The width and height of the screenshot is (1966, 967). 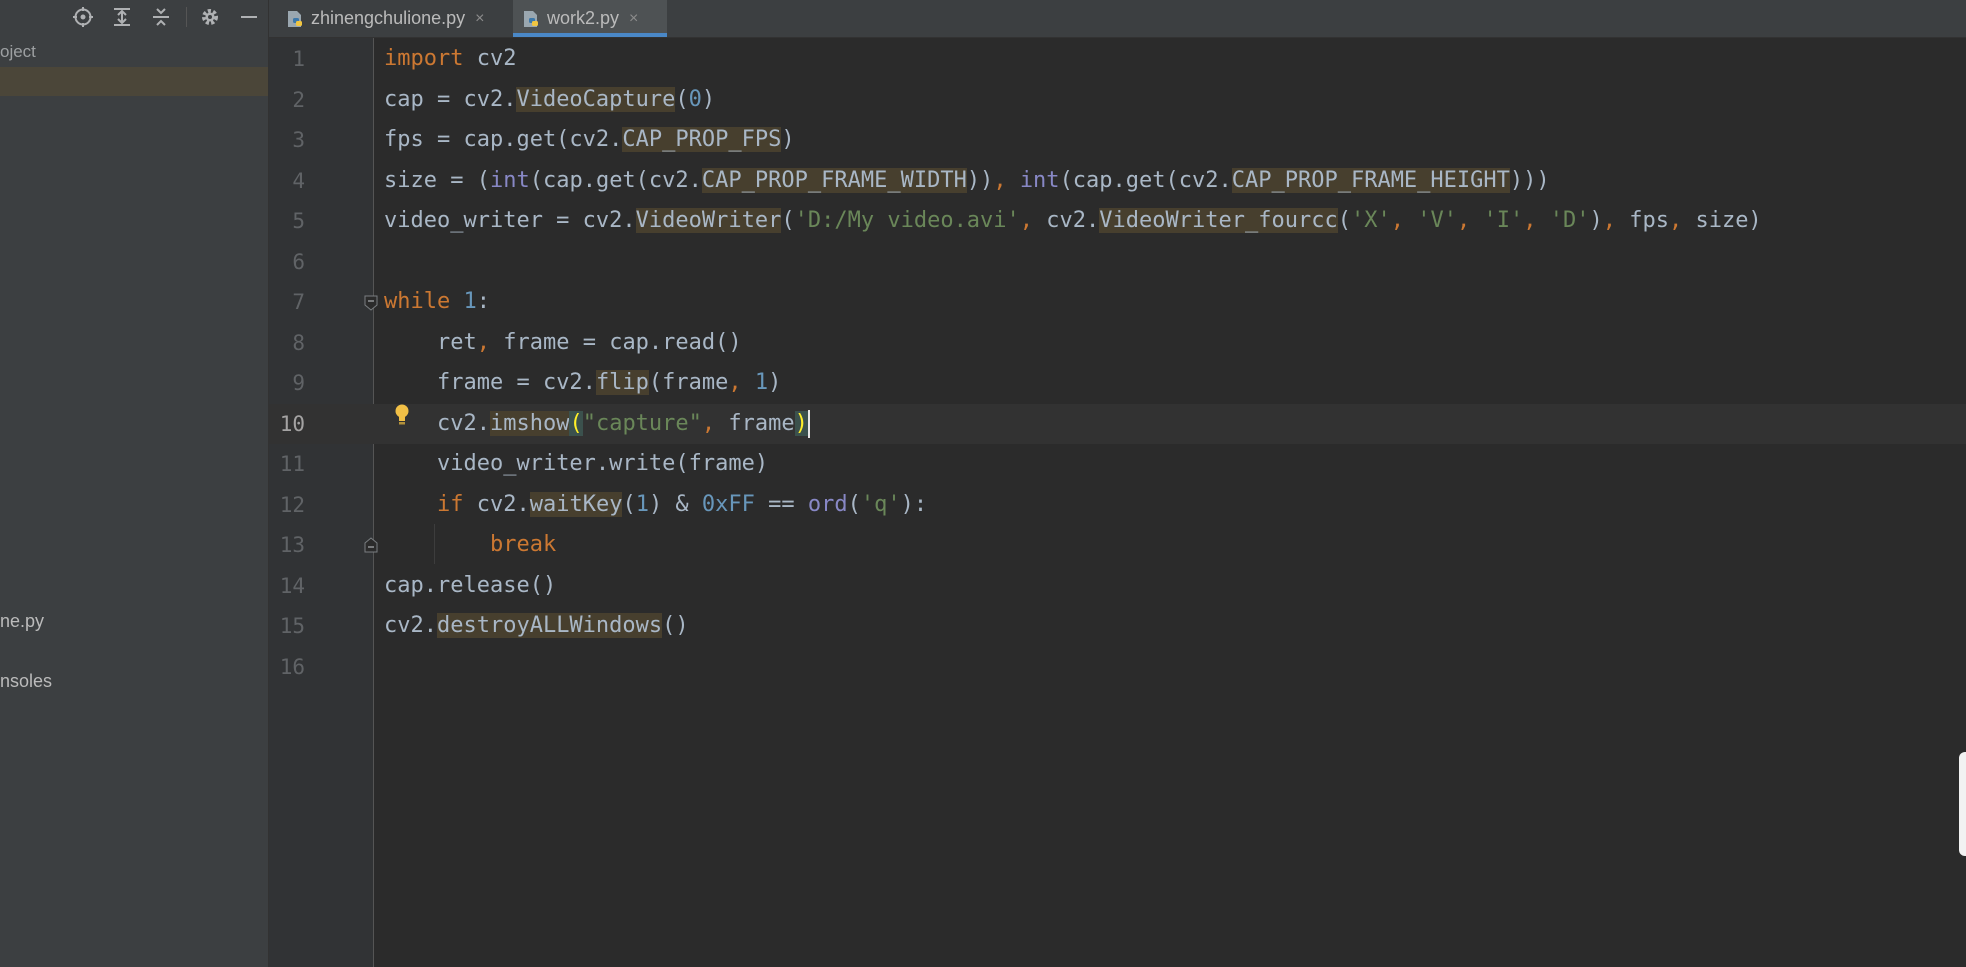 What do you see at coordinates (1117, 262) in the screenshot?
I see `code-line: 6` at bounding box center [1117, 262].